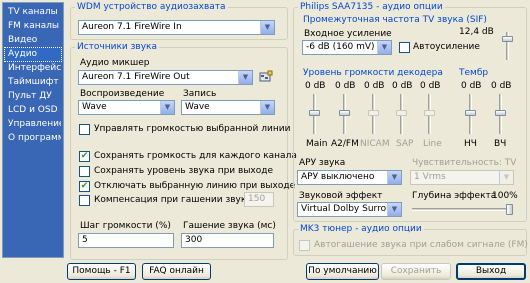  Describe the element at coordinates (501, 86) in the screenshot. I see `slider-treble-value: 0 dB` at that location.